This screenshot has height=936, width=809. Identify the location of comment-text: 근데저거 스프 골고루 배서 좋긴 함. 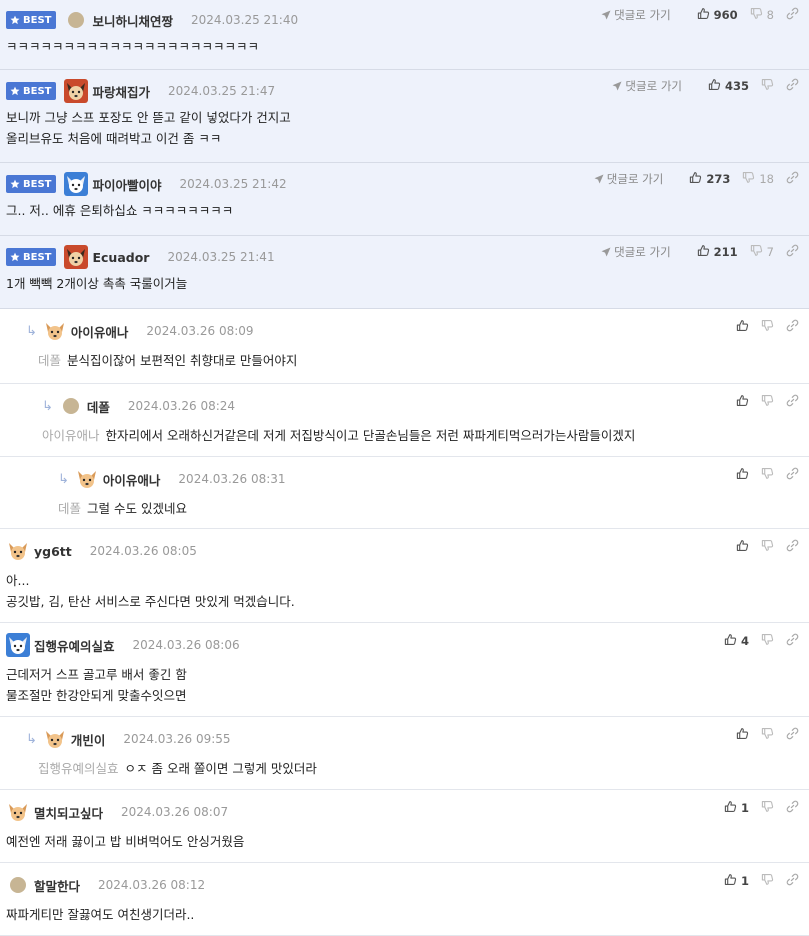
(96, 674).